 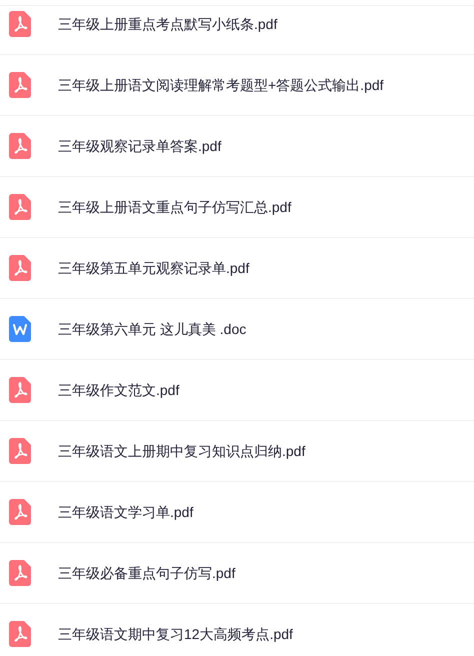 I want to click on file-name: 三年级作文范文.pdf, so click(x=119, y=390).